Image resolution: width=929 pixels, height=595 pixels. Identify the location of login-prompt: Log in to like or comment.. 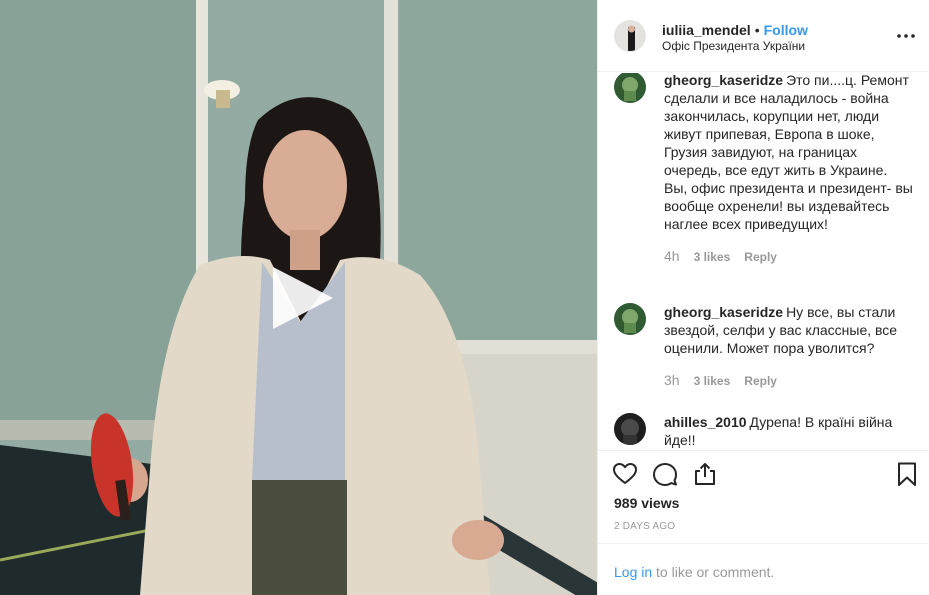
(763, 569).